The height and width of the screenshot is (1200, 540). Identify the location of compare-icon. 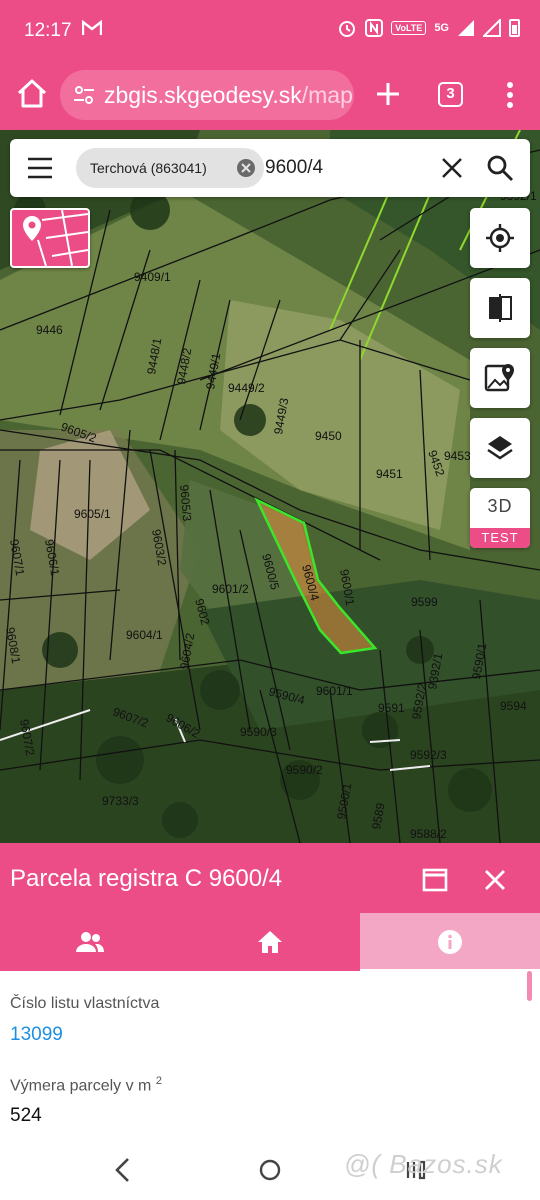
(500, 308).